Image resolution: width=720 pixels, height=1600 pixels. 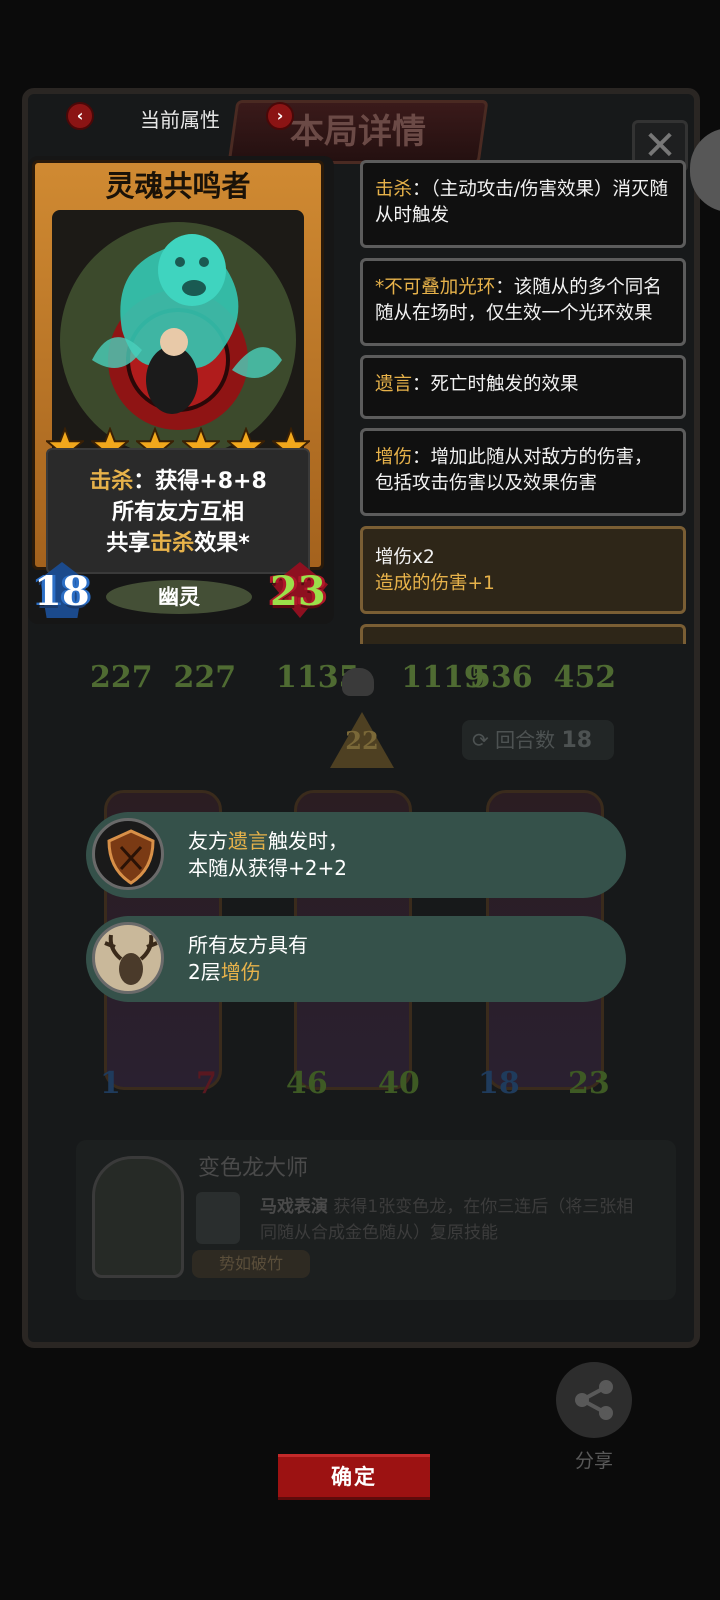 I want to click on keyword-panel-kill: 击杀：（主动攻击/伤害效果）消灭随从时触发, so click(x=523, y=204).